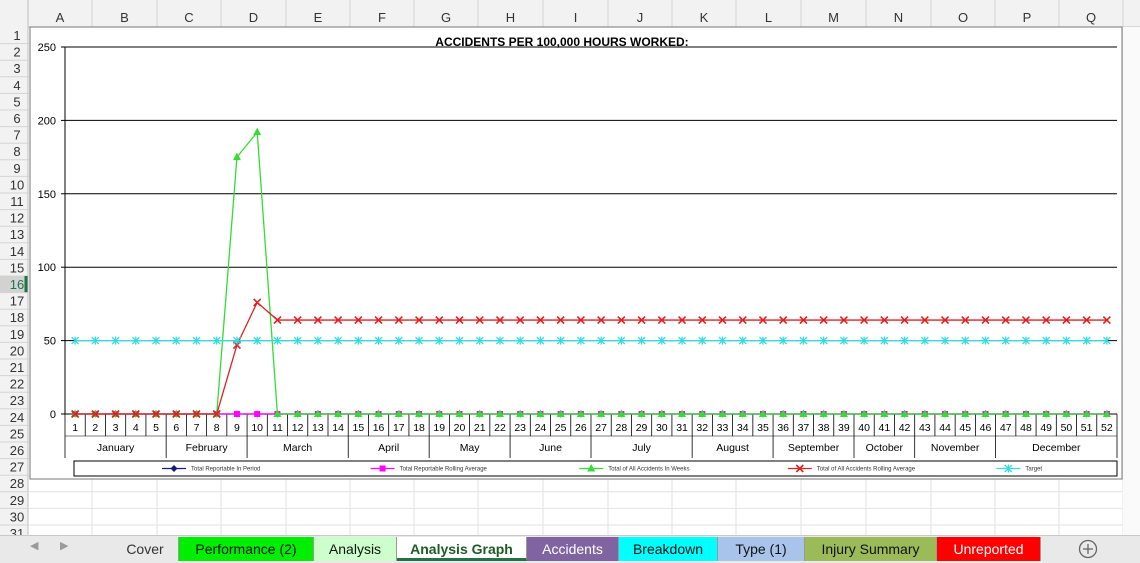 The image size is (1140, 563). What do you see at coordinates (16, 135) in the screenshot?
I see `row-header-7: 7` at bounding box center [16, 135].